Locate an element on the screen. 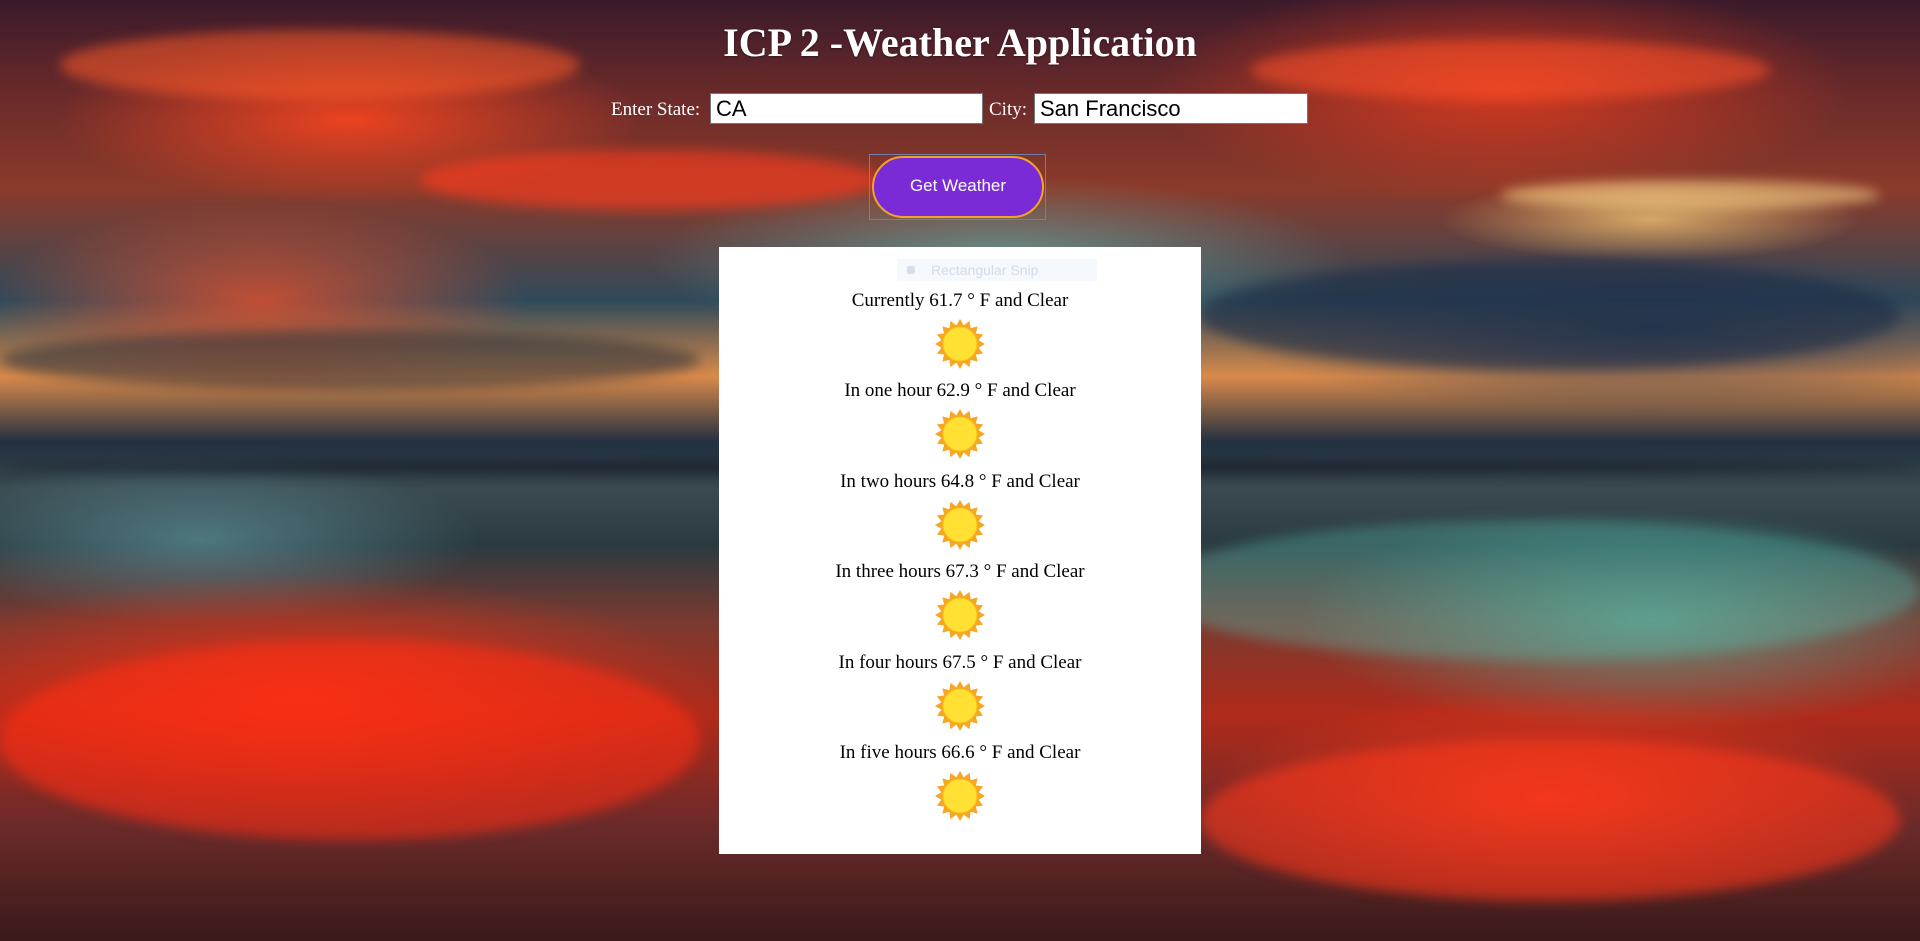  get-weather-button-focus-ring: Get Weather is located at coordinates (957, 187).